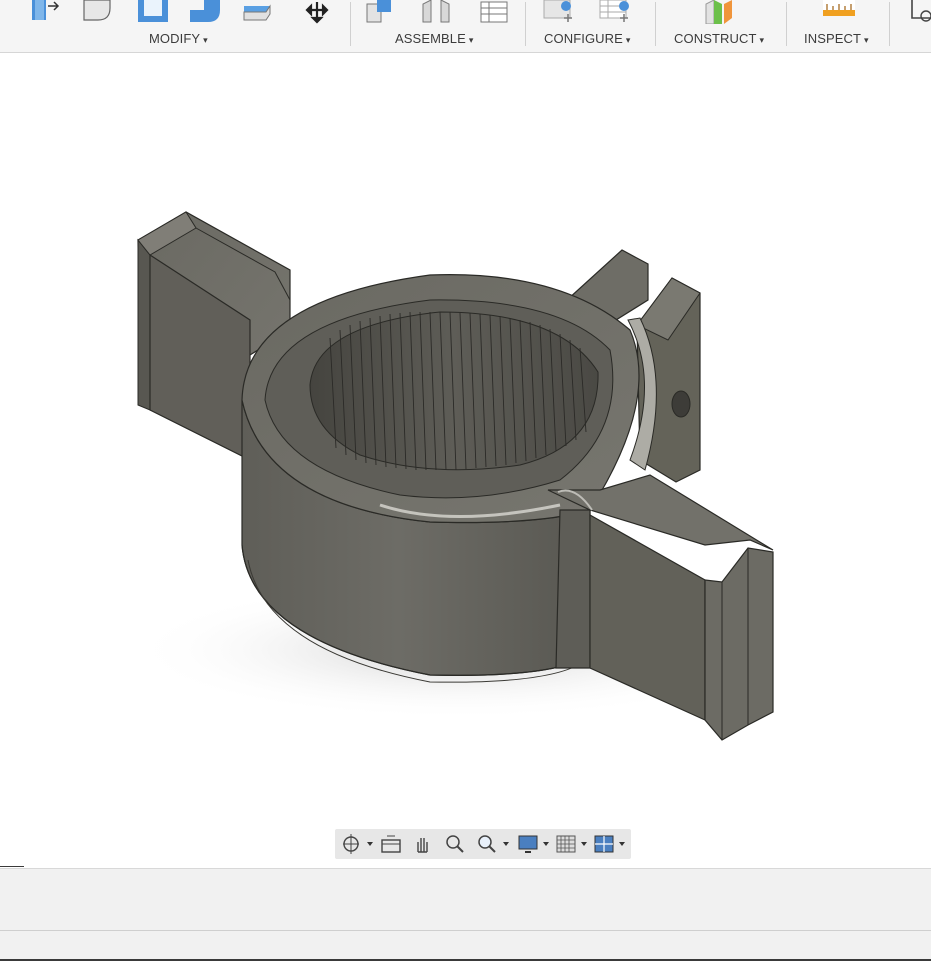  I want to click on insert-icon, so click(917, 12).